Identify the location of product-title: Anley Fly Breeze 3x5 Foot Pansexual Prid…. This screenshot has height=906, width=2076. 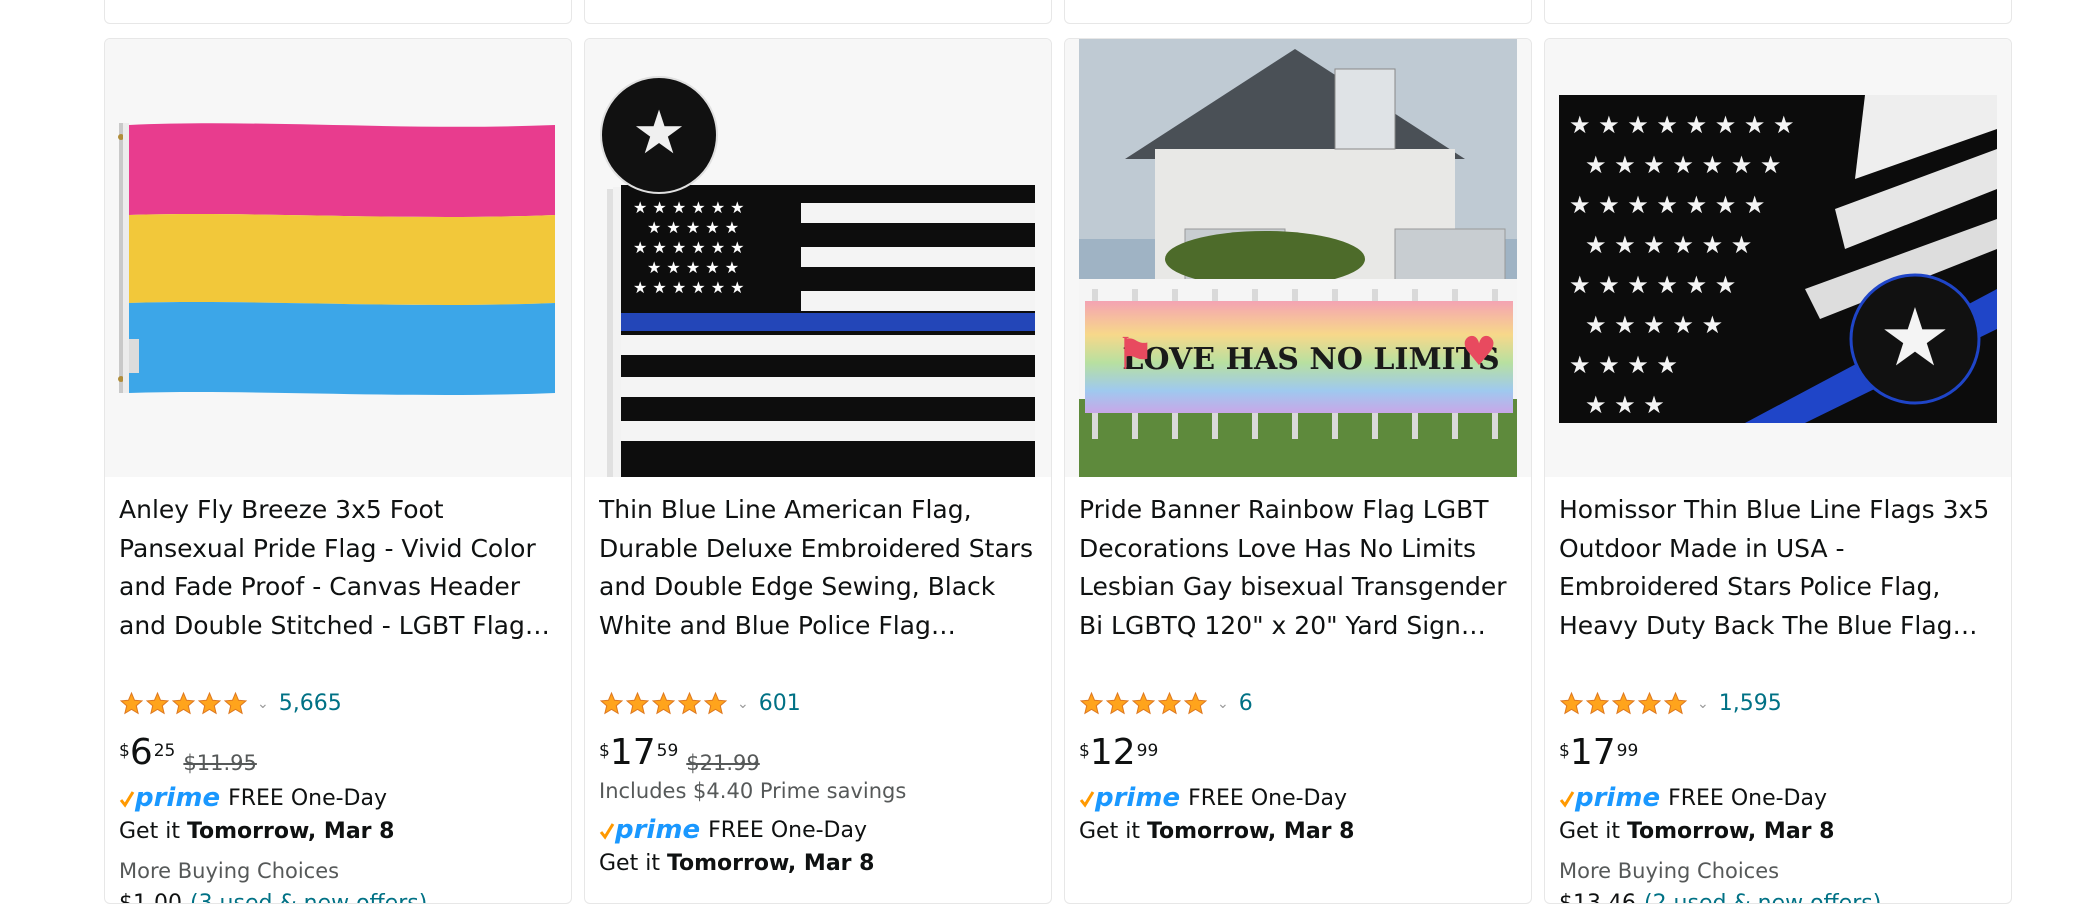
(339, 568).